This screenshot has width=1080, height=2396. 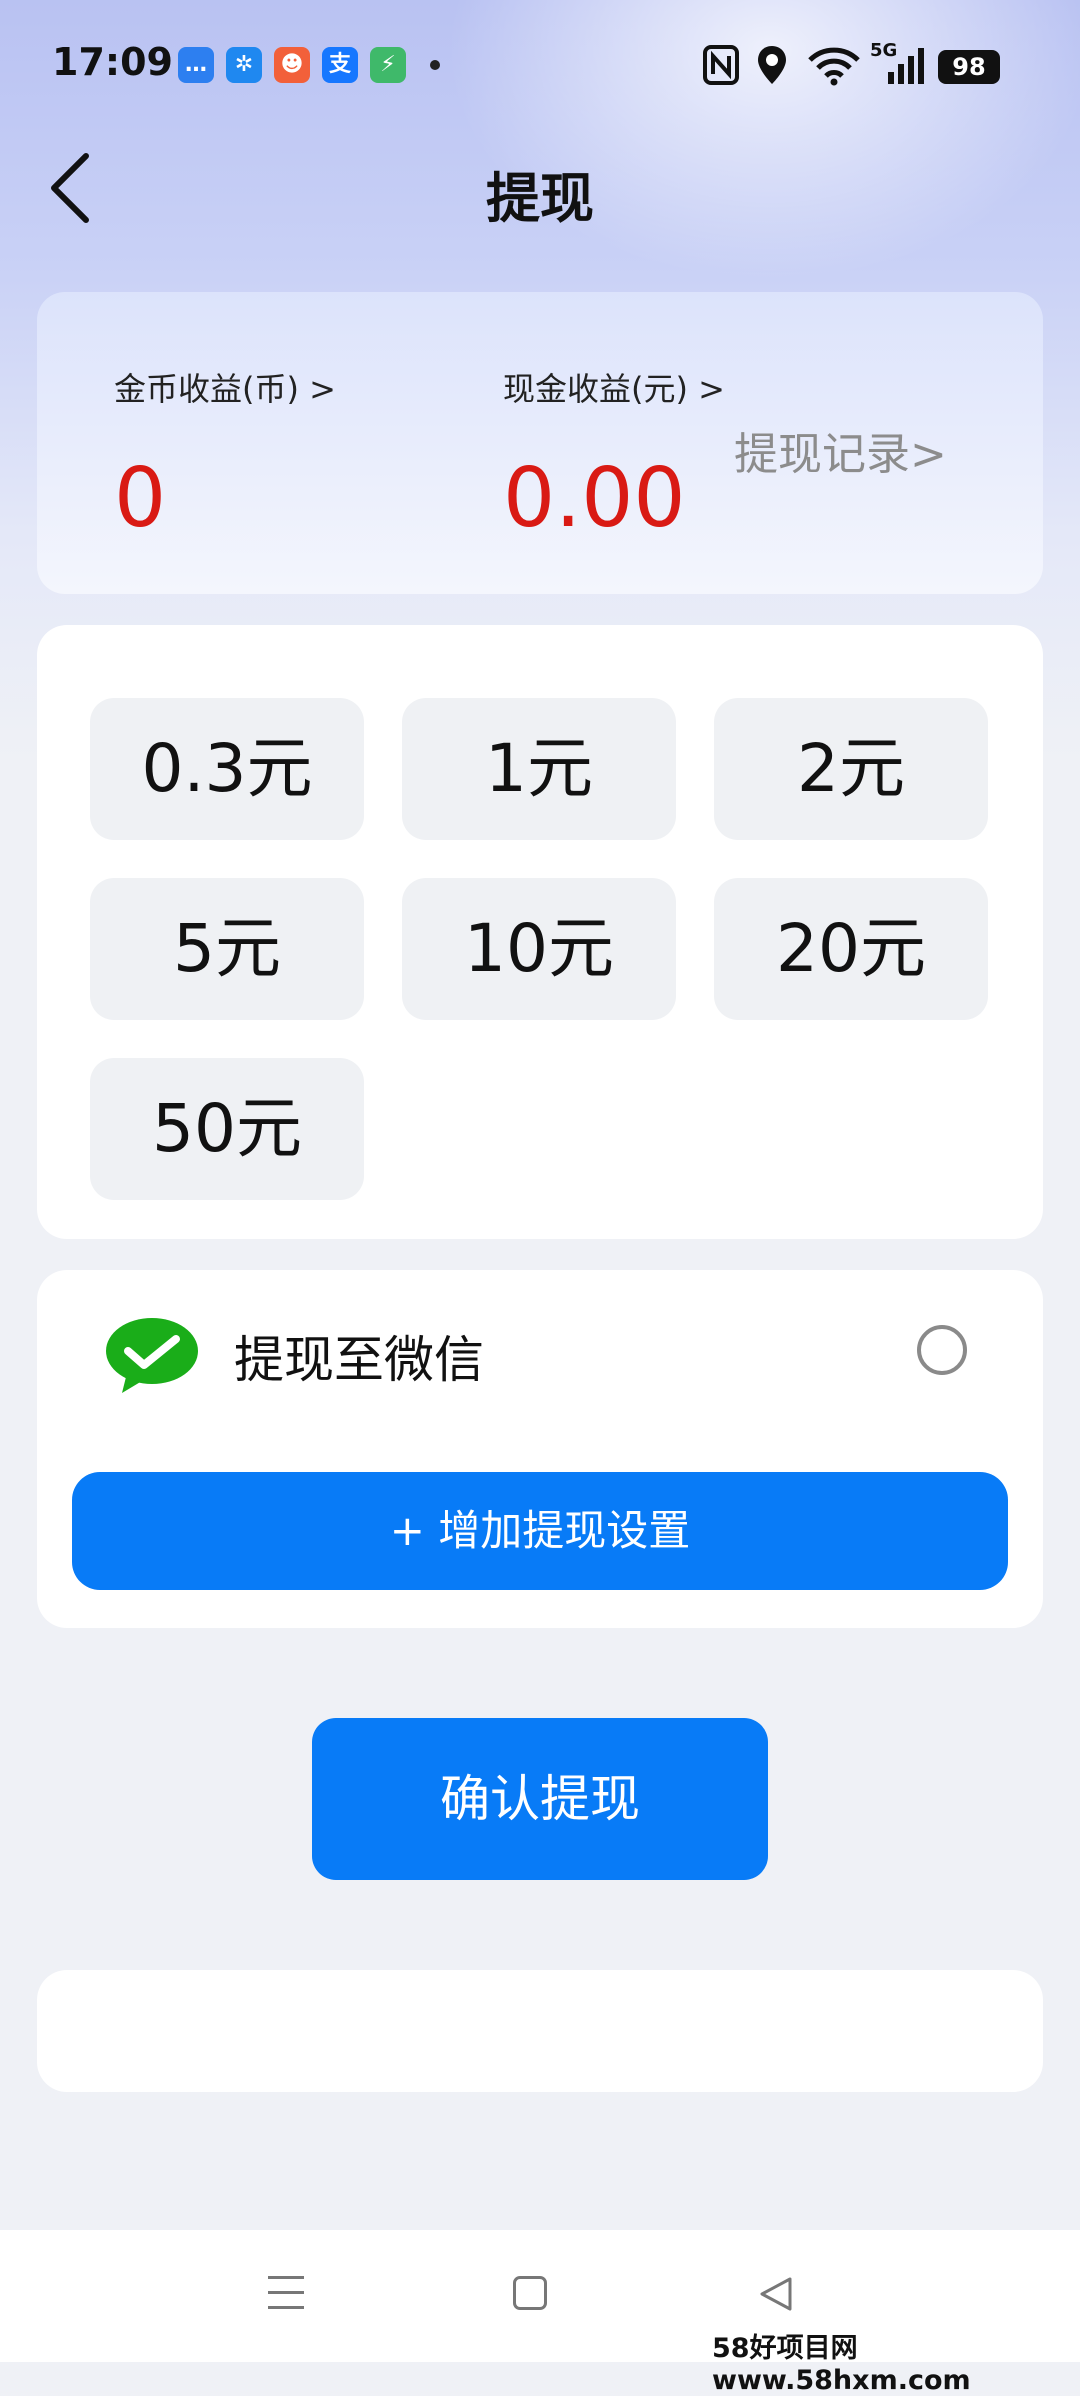 What do you see at coordinates (841, 2364) in the screenshot?
I see `watermark: 58好项目网www.58hxm.com` at bounding box center [841, 2364].